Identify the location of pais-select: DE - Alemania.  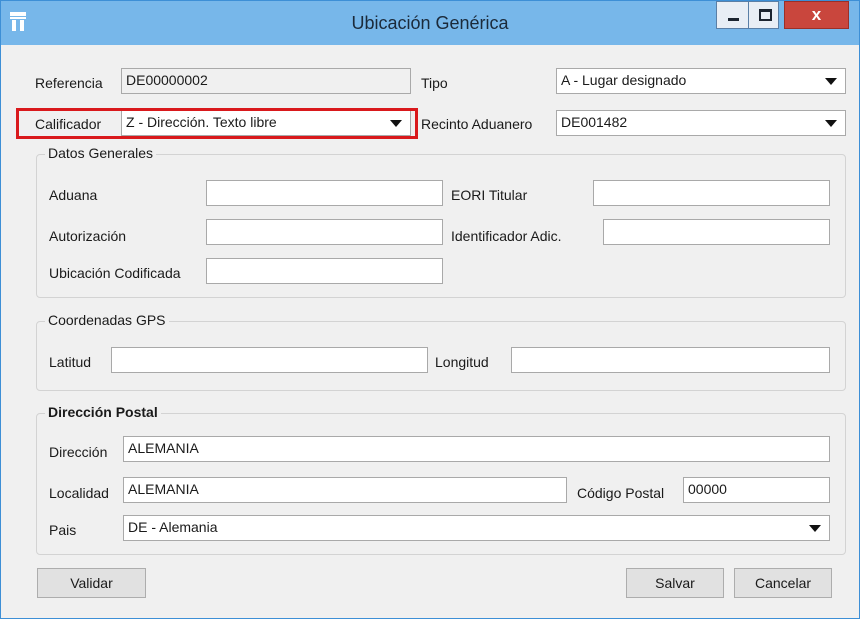
(476, 528).